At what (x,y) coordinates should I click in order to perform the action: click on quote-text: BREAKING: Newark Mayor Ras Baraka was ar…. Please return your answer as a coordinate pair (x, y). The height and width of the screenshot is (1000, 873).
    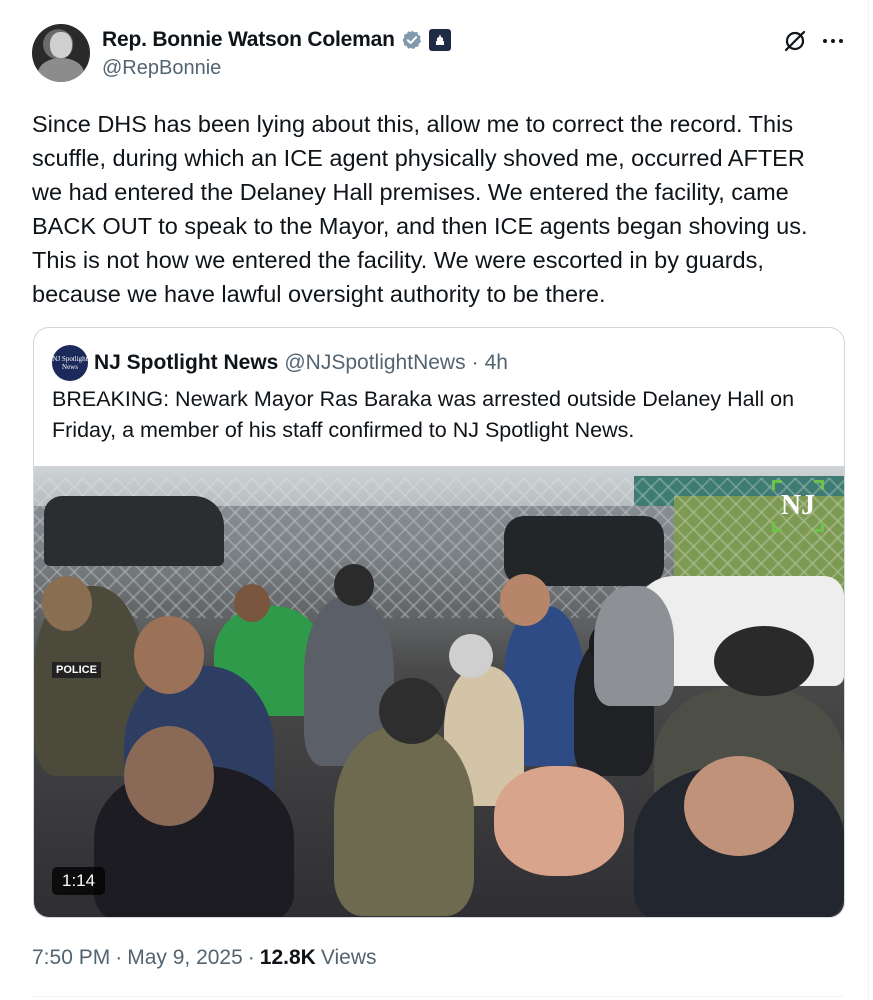
    Looking at the image, I should click on (423, 414).